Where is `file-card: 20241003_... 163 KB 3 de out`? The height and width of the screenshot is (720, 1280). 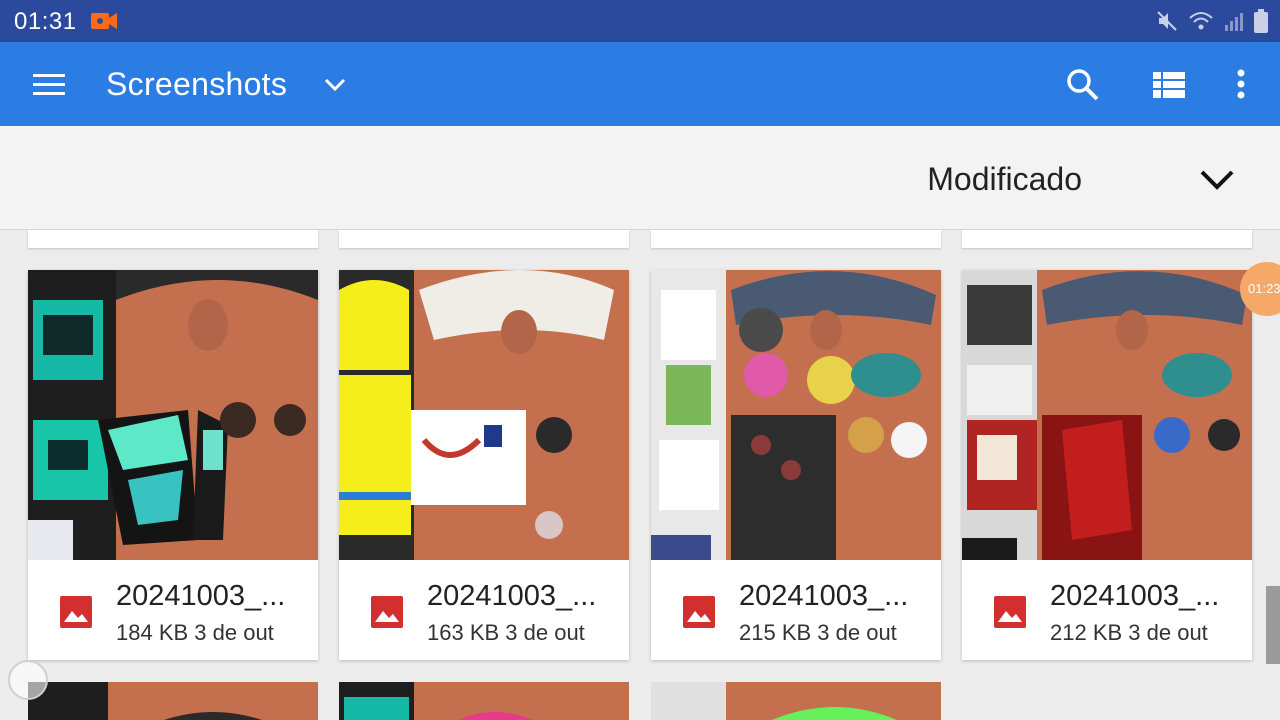
file-card: 20241003_... 163 KB 3 de out is located at coordinates (484, 465).